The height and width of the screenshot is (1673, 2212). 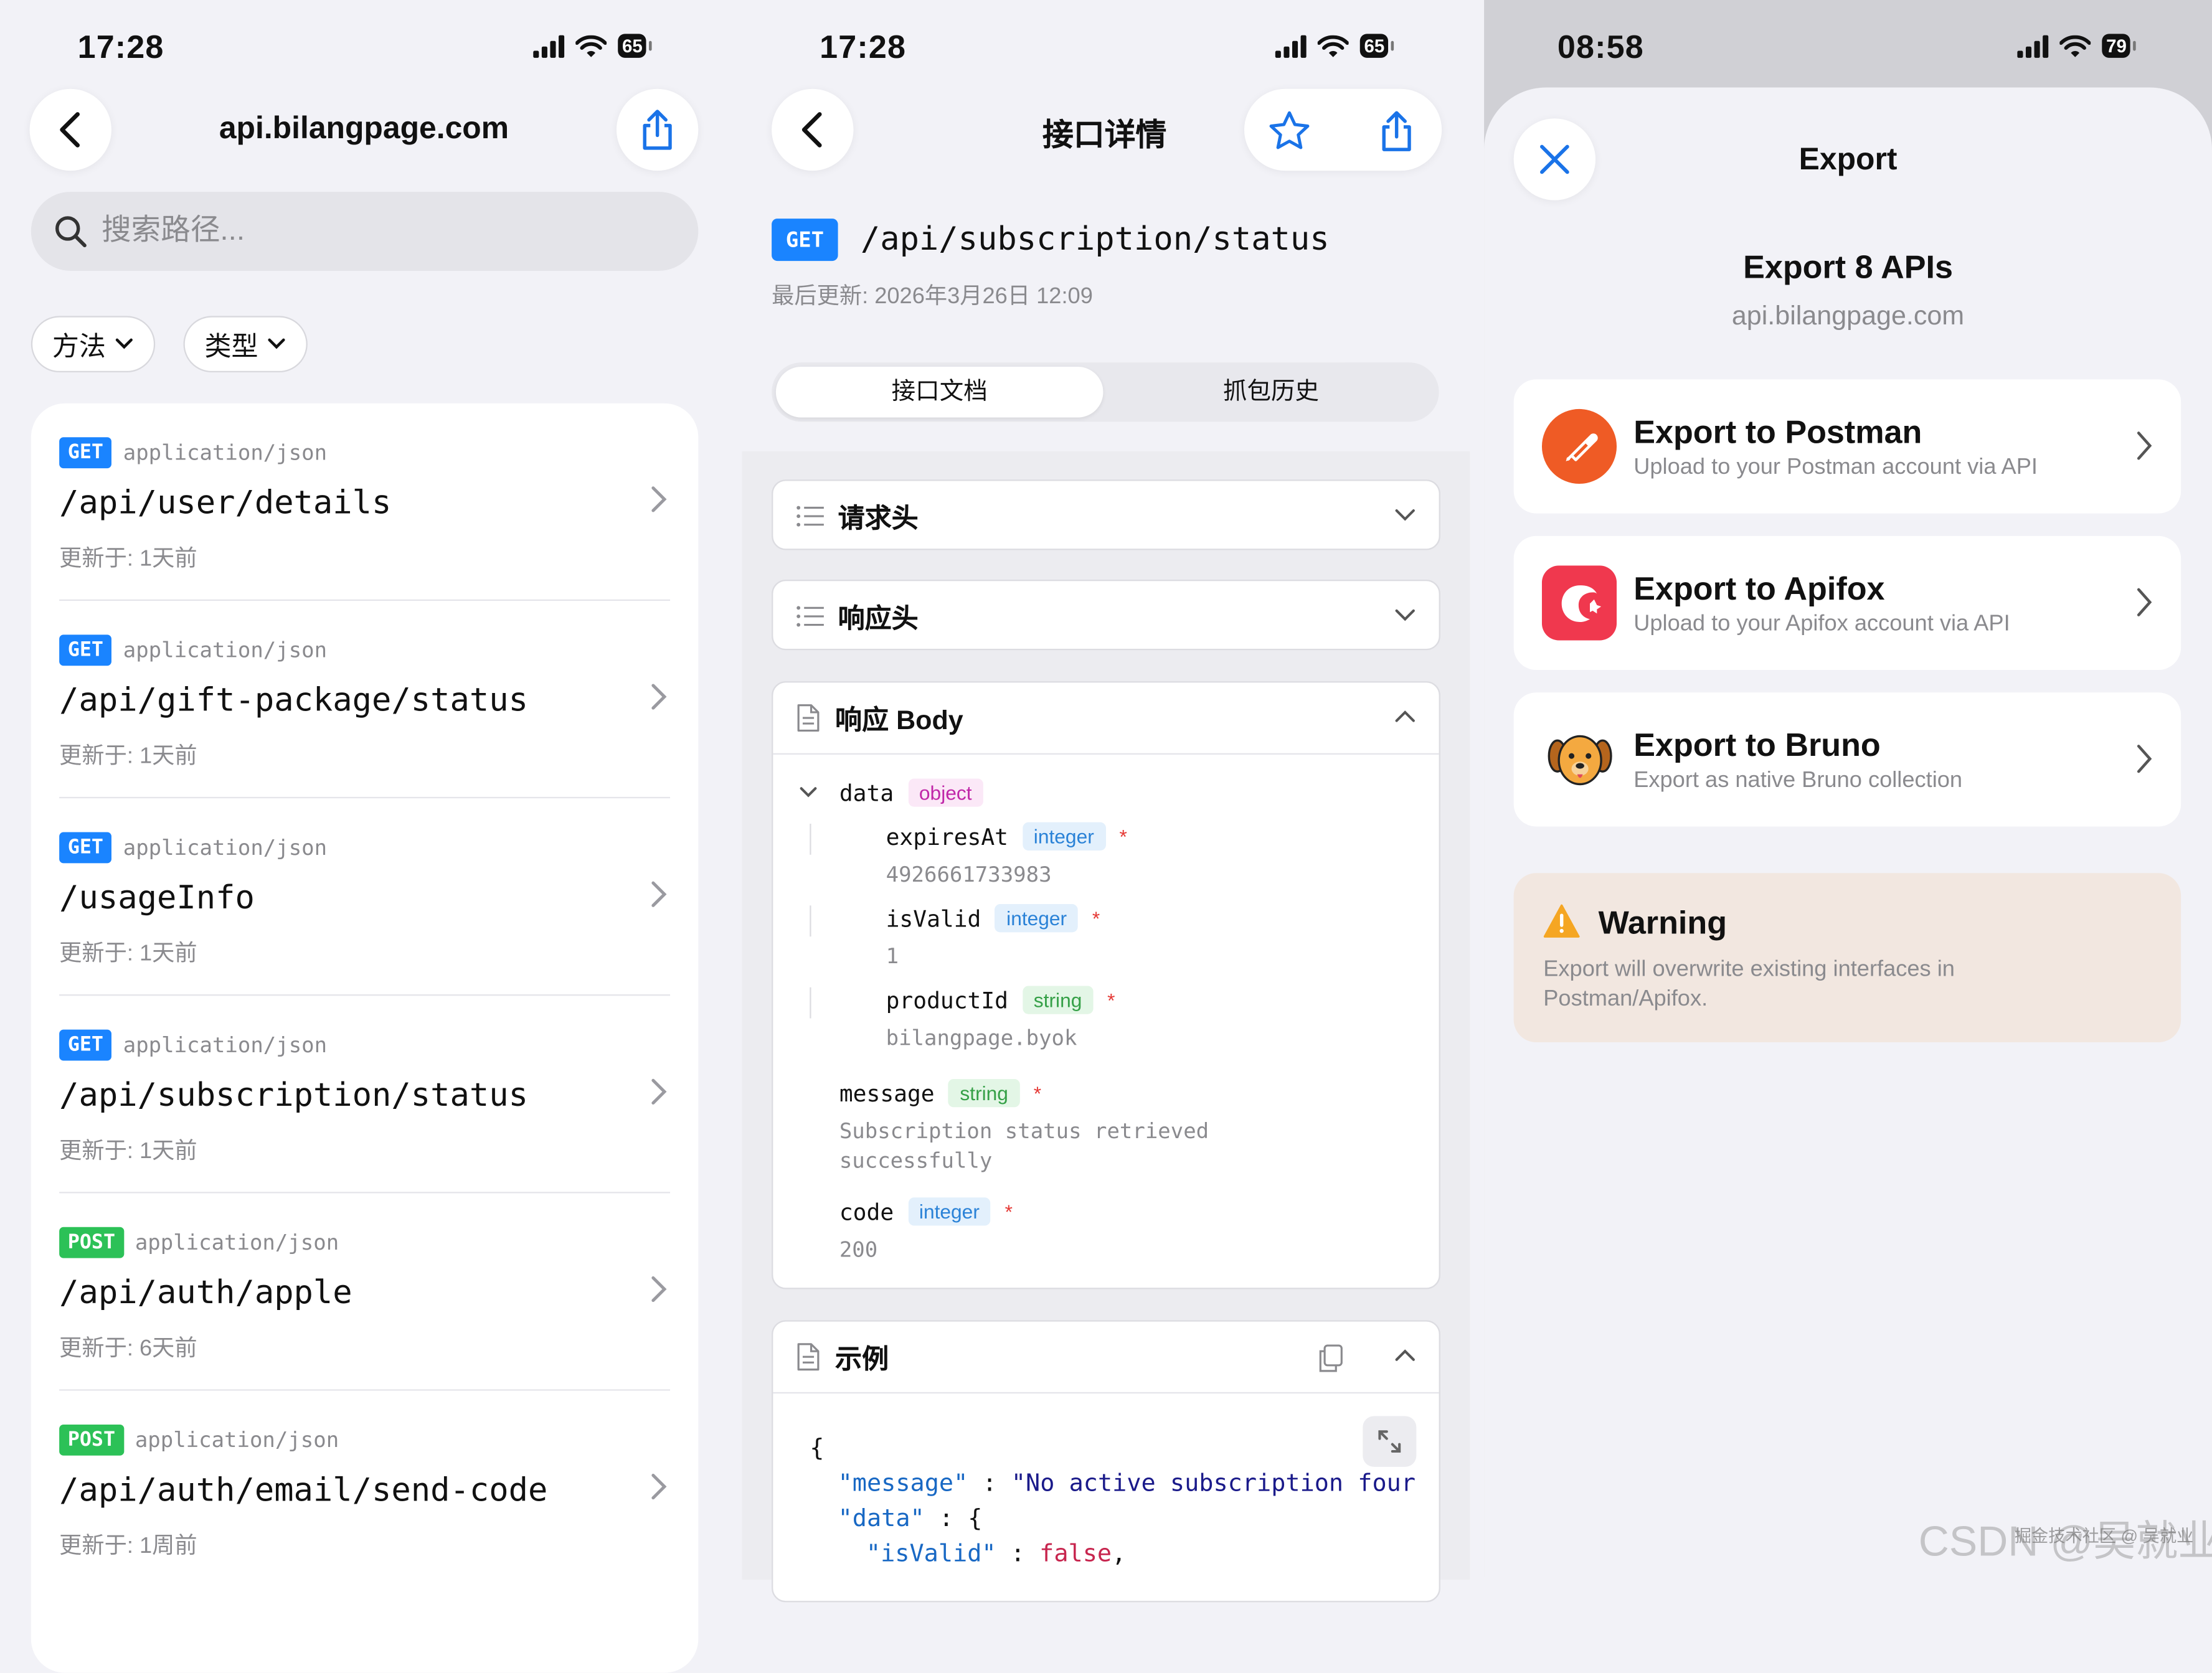 What do you see at coordinates (1106, 615) in the screenshot?
I see `response-headers-section: 响应头` at bounding box center [1106, 615].